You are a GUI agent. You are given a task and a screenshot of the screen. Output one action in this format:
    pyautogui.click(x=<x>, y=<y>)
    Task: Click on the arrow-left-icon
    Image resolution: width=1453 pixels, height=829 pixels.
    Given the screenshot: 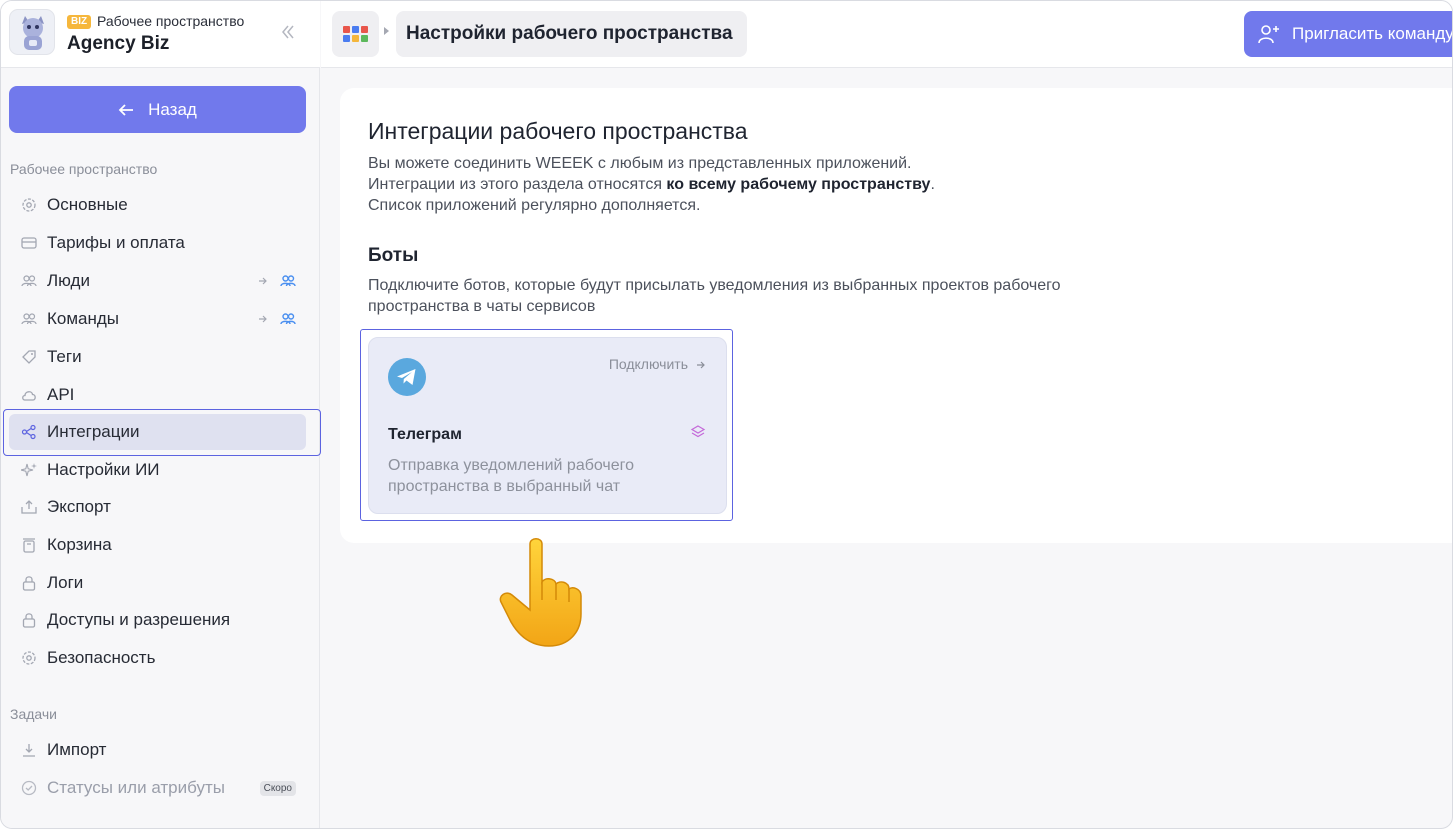 What is the action you would take?
    pyautogui.click(x=126, y=109)
    